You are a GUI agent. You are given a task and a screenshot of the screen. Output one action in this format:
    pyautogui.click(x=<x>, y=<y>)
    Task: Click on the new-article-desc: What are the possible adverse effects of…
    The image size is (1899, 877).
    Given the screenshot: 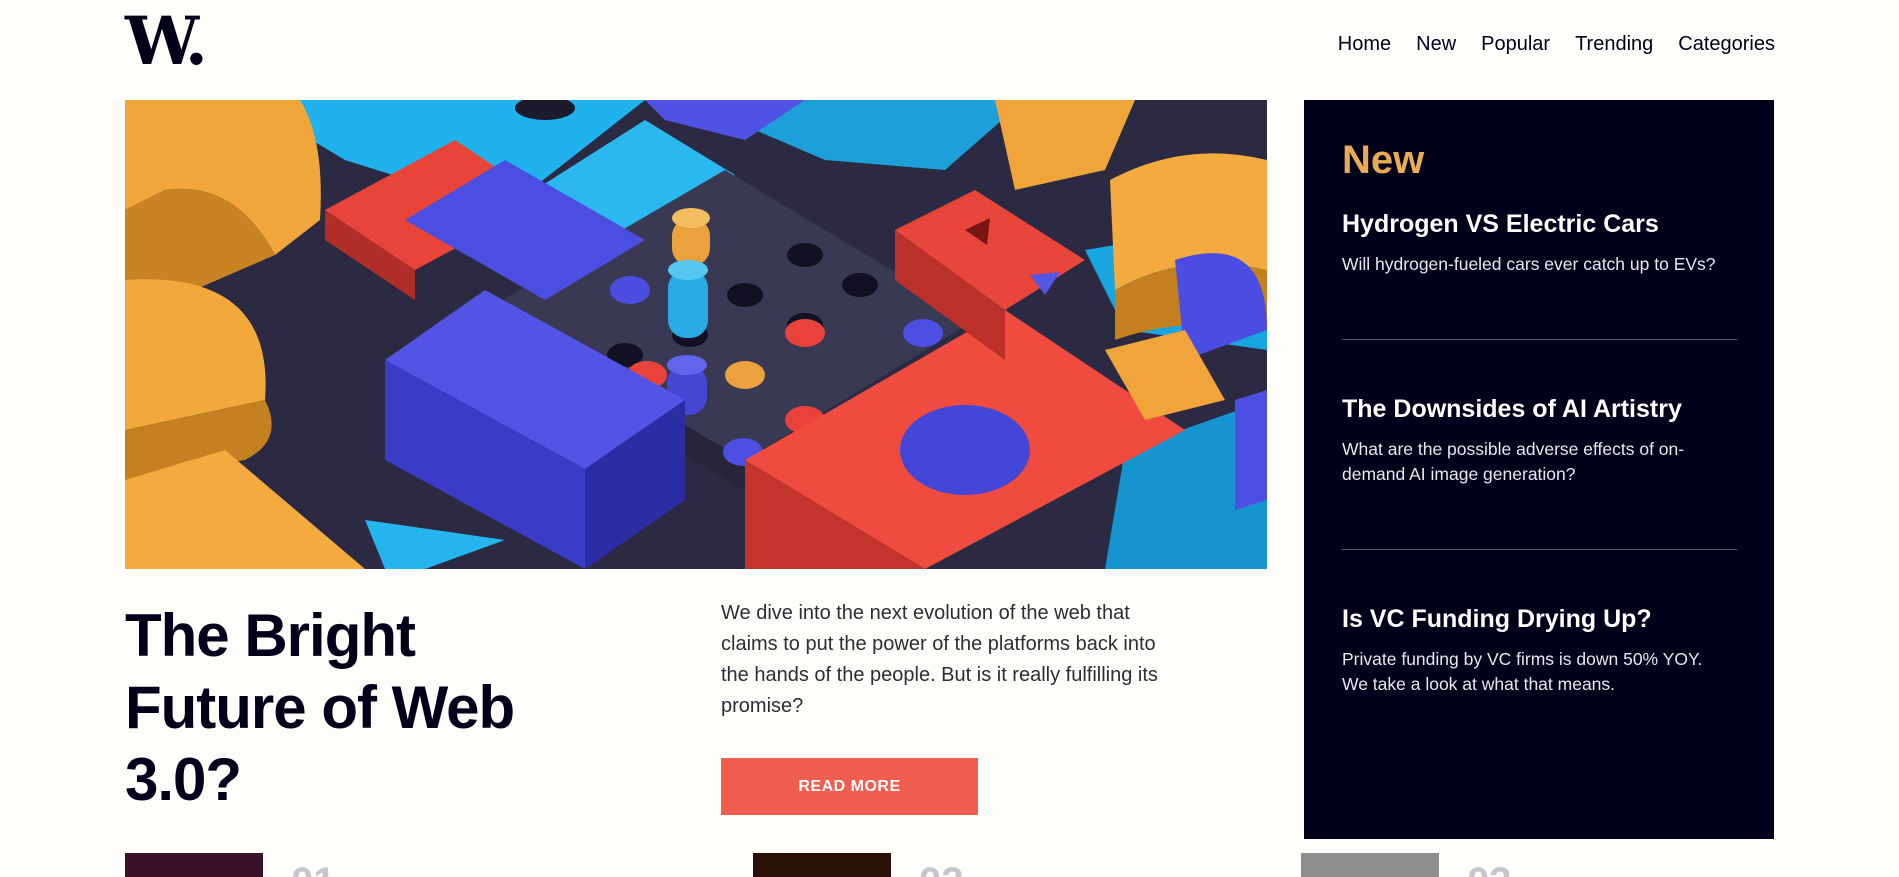 What is the action you would take?
    pyautogui.click(x=1513, y=461)
    